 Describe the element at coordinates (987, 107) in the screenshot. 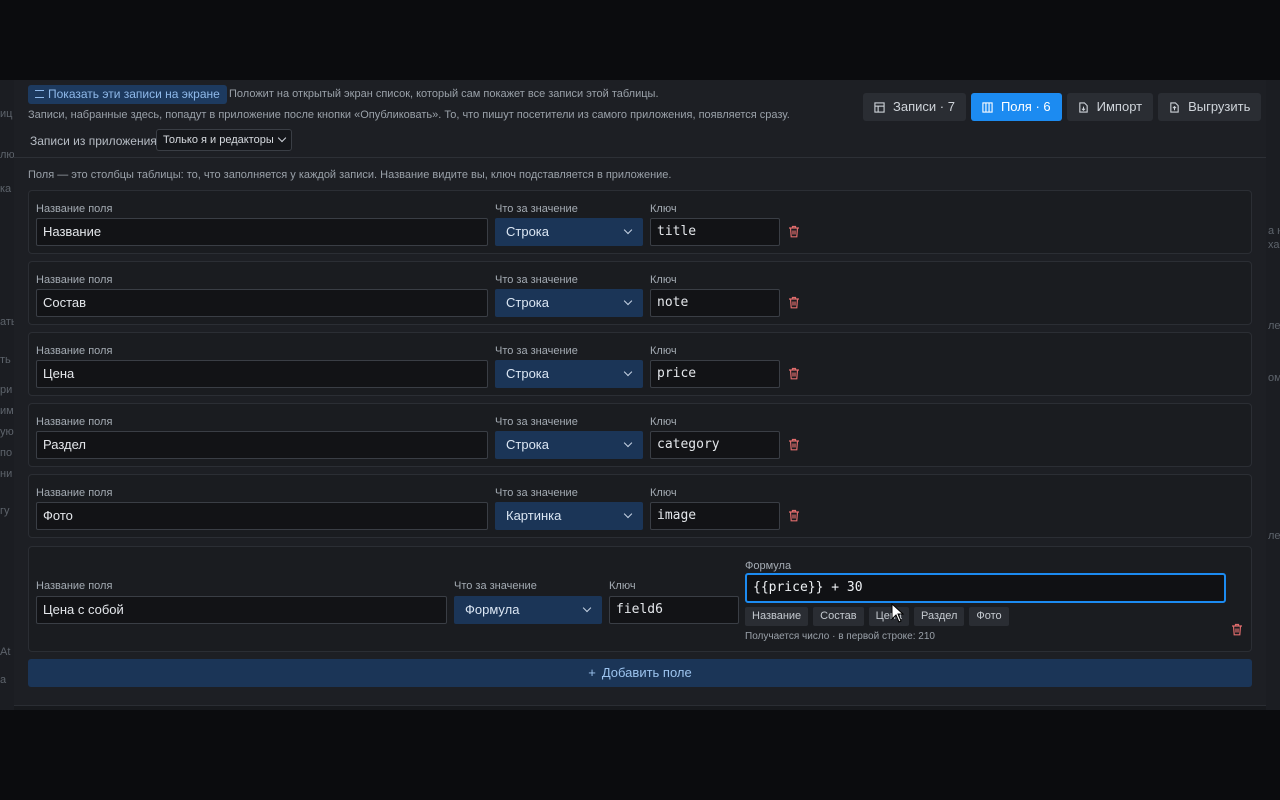

I see `columns-icon` at that location.